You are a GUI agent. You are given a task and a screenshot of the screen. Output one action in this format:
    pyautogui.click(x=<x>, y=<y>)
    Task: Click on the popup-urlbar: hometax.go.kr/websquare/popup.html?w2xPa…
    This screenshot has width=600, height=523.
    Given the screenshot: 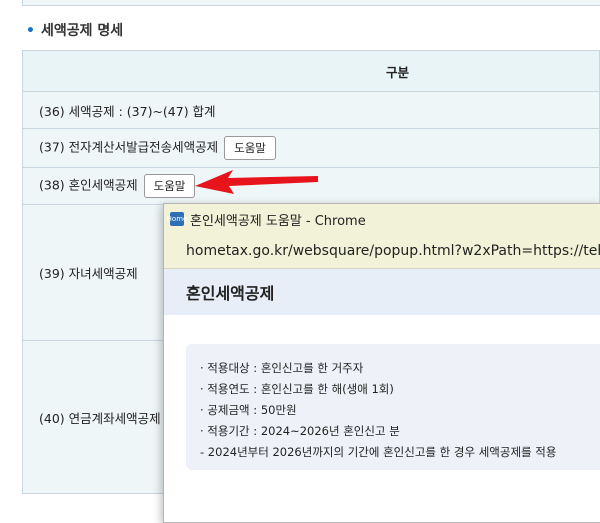 What is the action you would take?
    pyautogui.click(x=382, y=251)
    